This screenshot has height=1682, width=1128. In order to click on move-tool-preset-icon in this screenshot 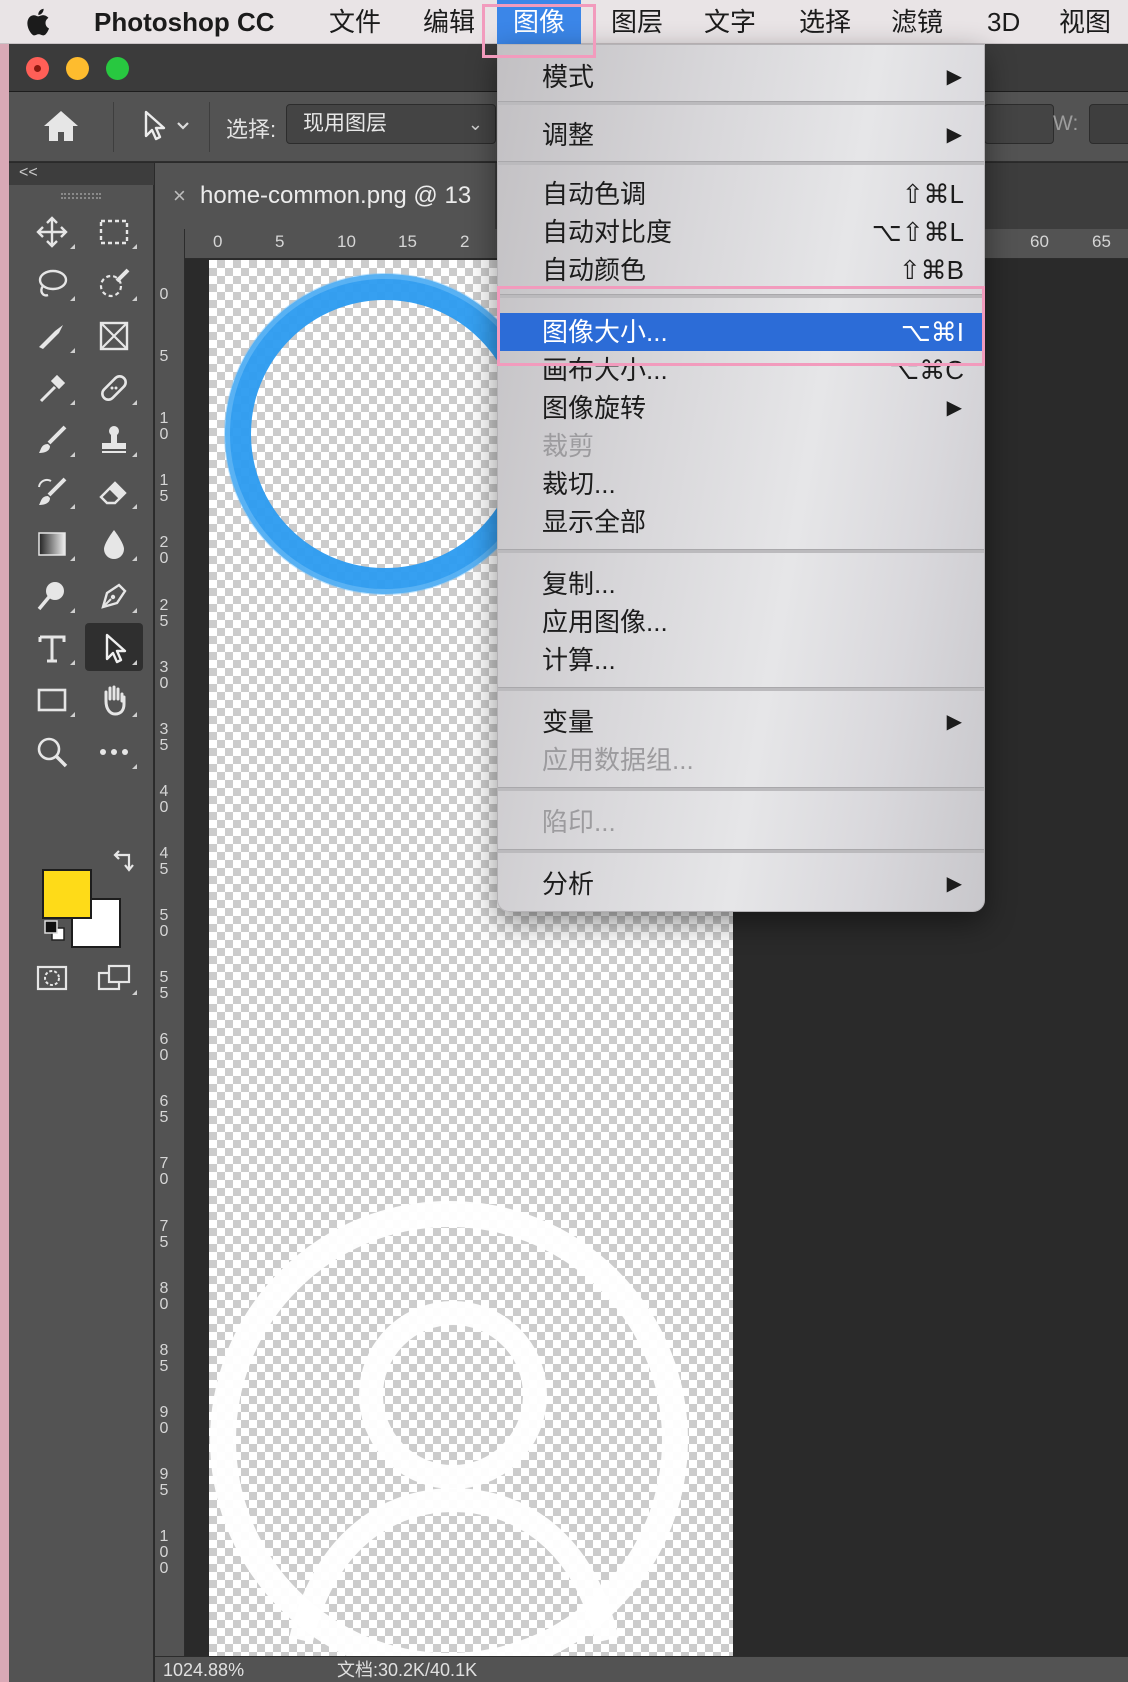, I will do `click(164, 126)`.